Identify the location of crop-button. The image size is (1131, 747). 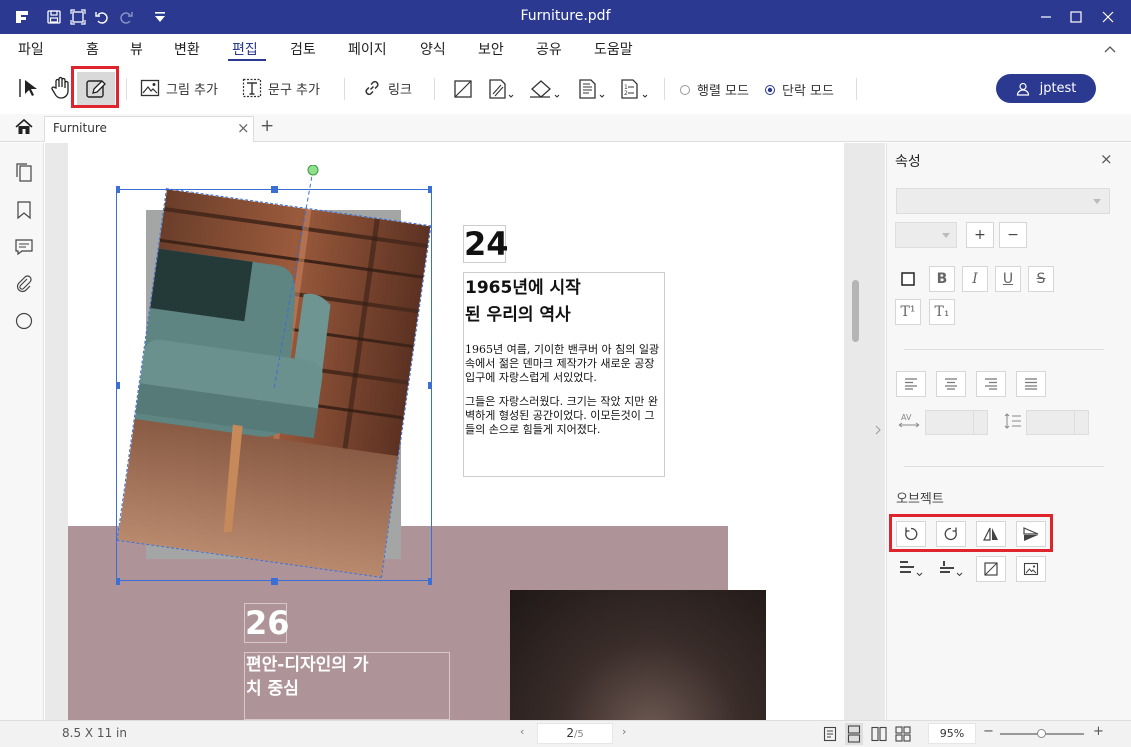
(463, 89).